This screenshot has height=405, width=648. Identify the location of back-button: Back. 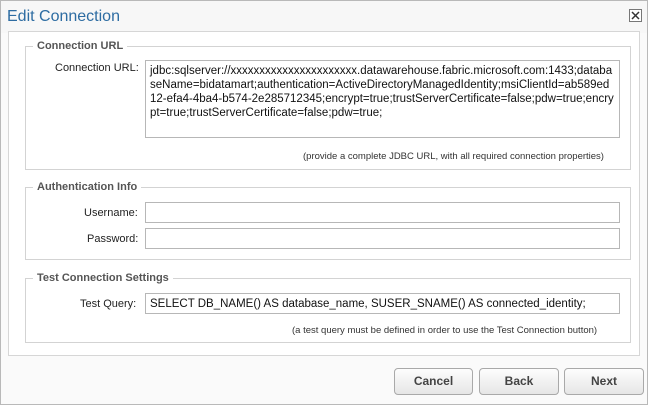
(519, 381).